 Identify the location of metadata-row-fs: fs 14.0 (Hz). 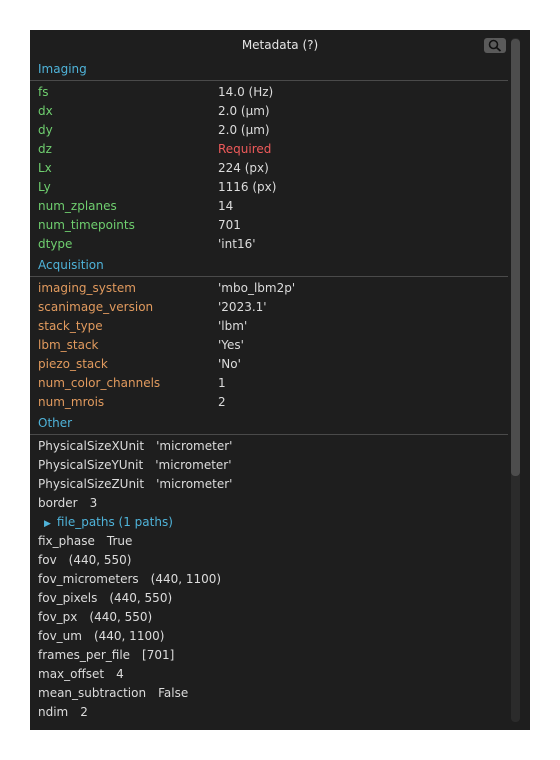
(269, 92).